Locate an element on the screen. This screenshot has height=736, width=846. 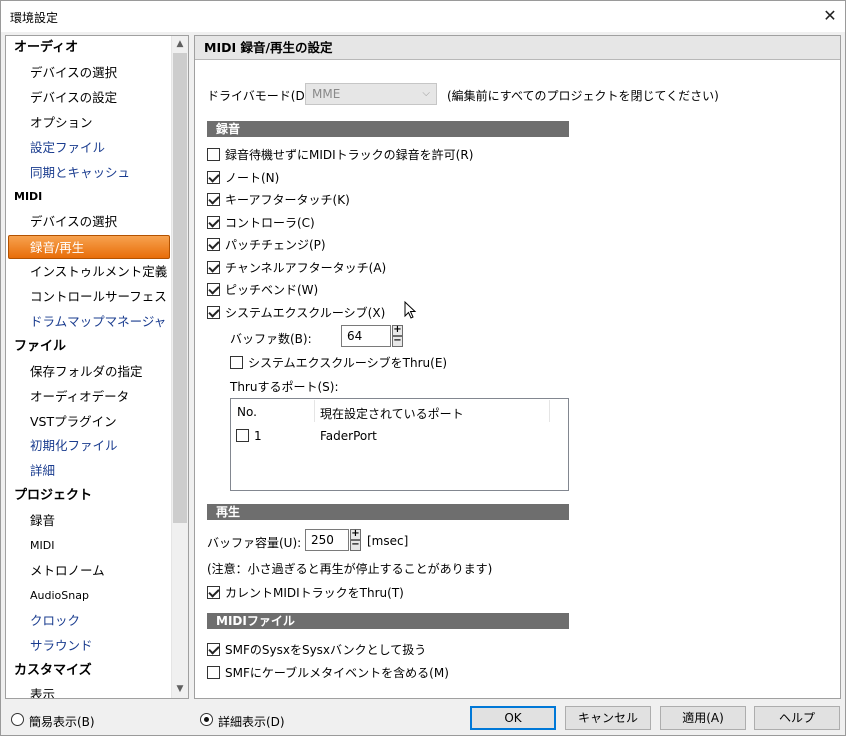
chevron-down-icon: ⌵ is located at coordinates (426, 93).